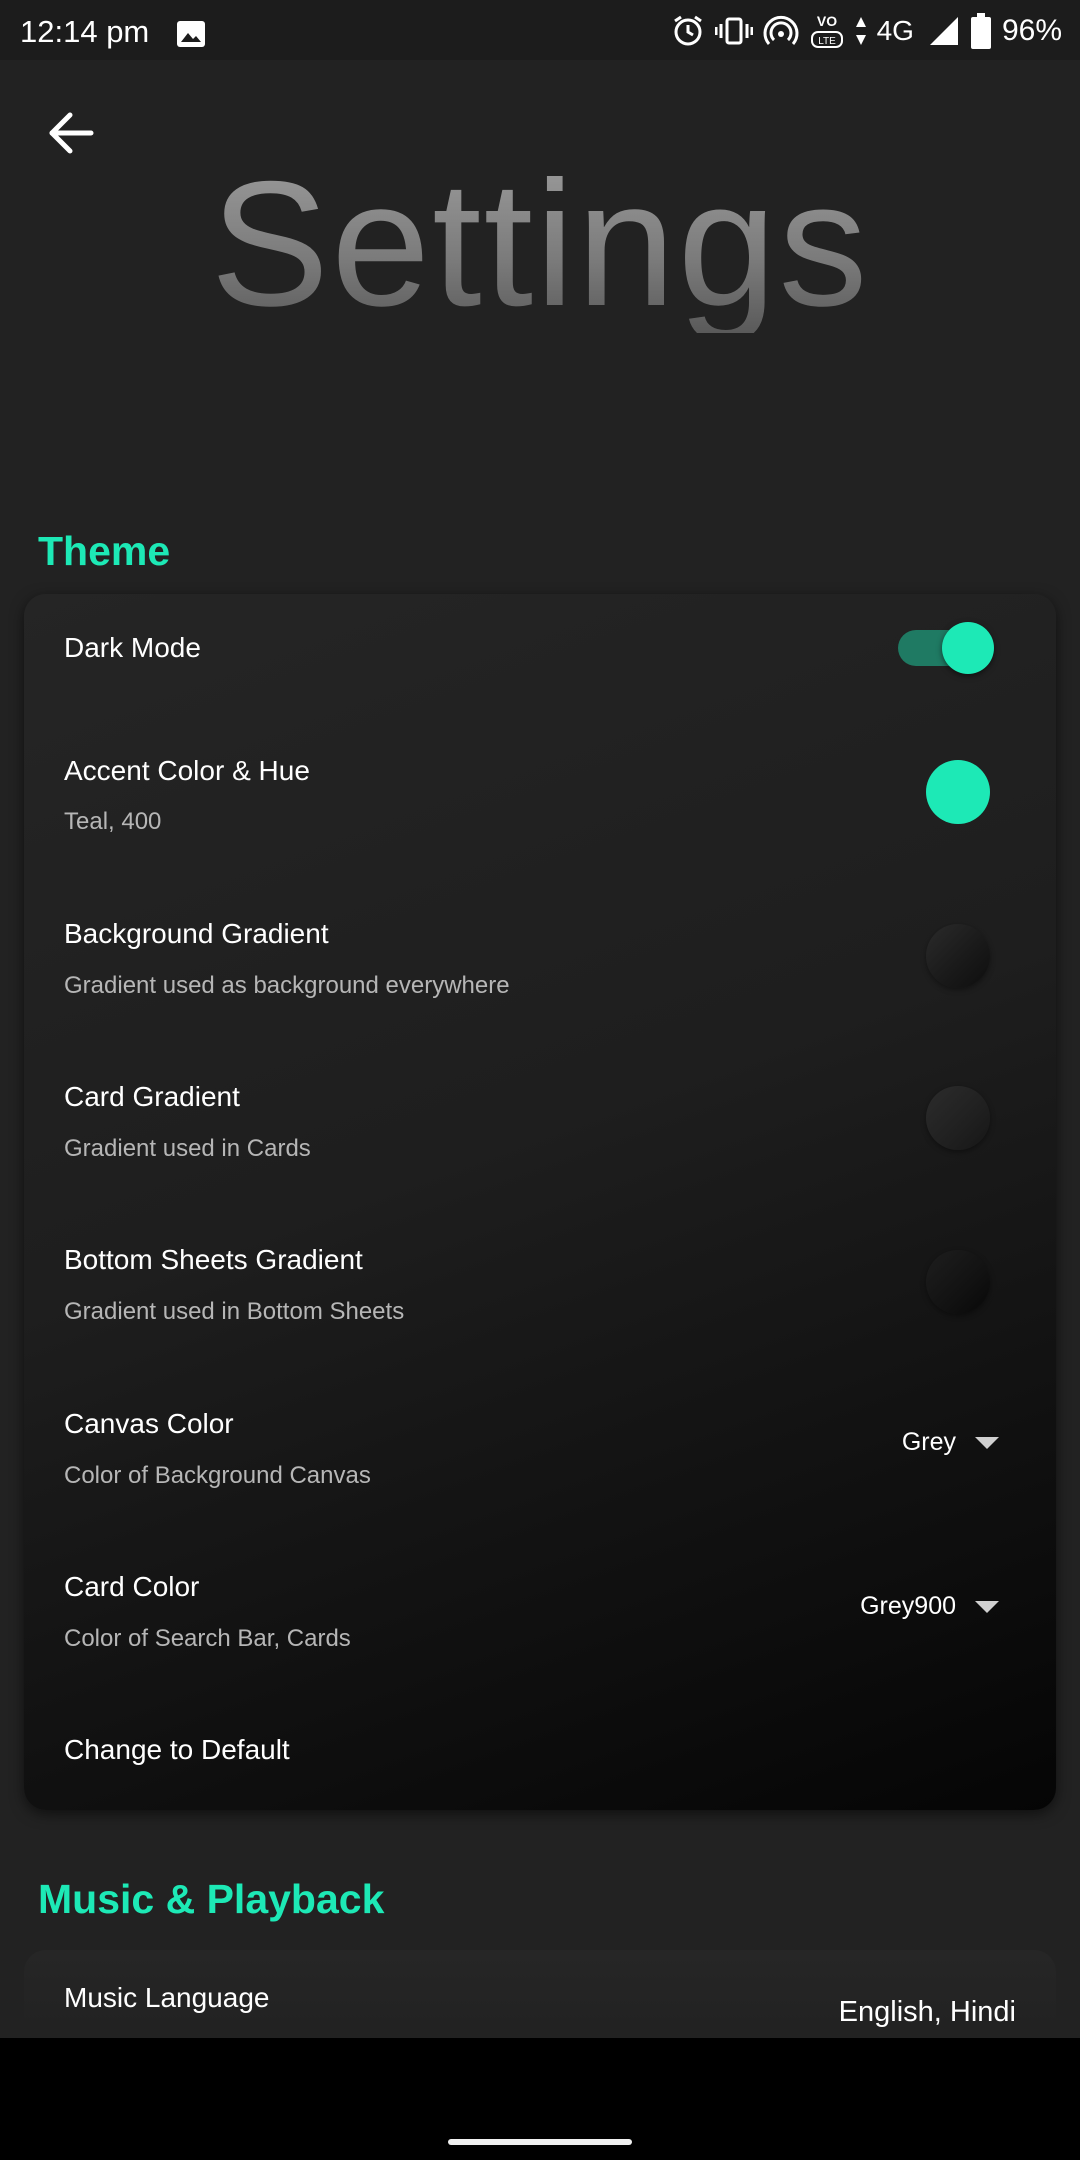 The height and width of the screenshot is (2160, 1080). I want to click on card-gradient-sub: Gradient used in Cards, so click(187, 1148).